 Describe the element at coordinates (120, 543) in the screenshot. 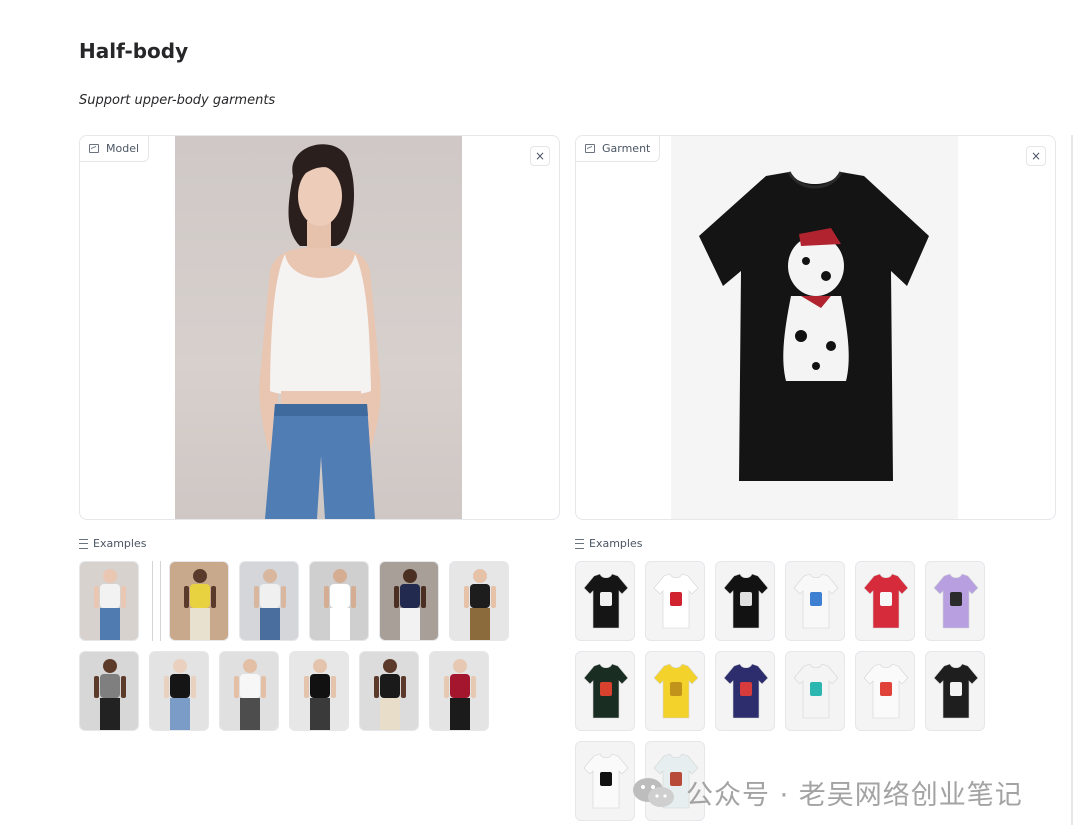

I see `model-examples-label-text: Examples` at that location.